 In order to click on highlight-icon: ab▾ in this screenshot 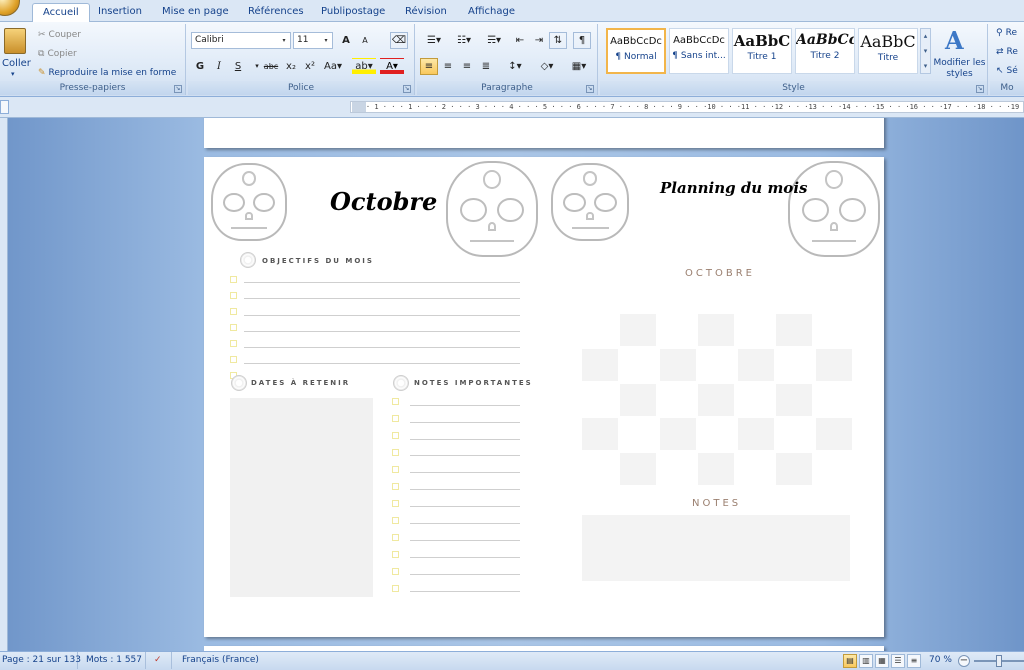, I will do `click(364, 66)`.